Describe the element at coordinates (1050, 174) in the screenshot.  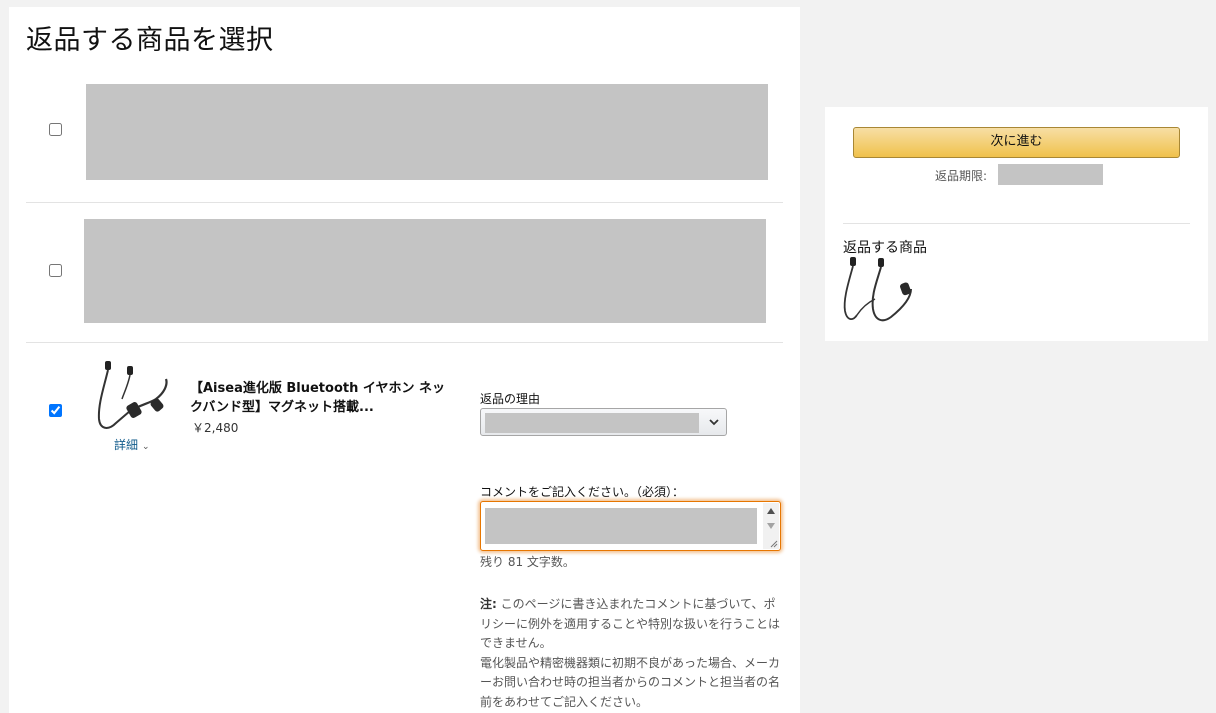
I see `redacted-deadline-value` at that location.